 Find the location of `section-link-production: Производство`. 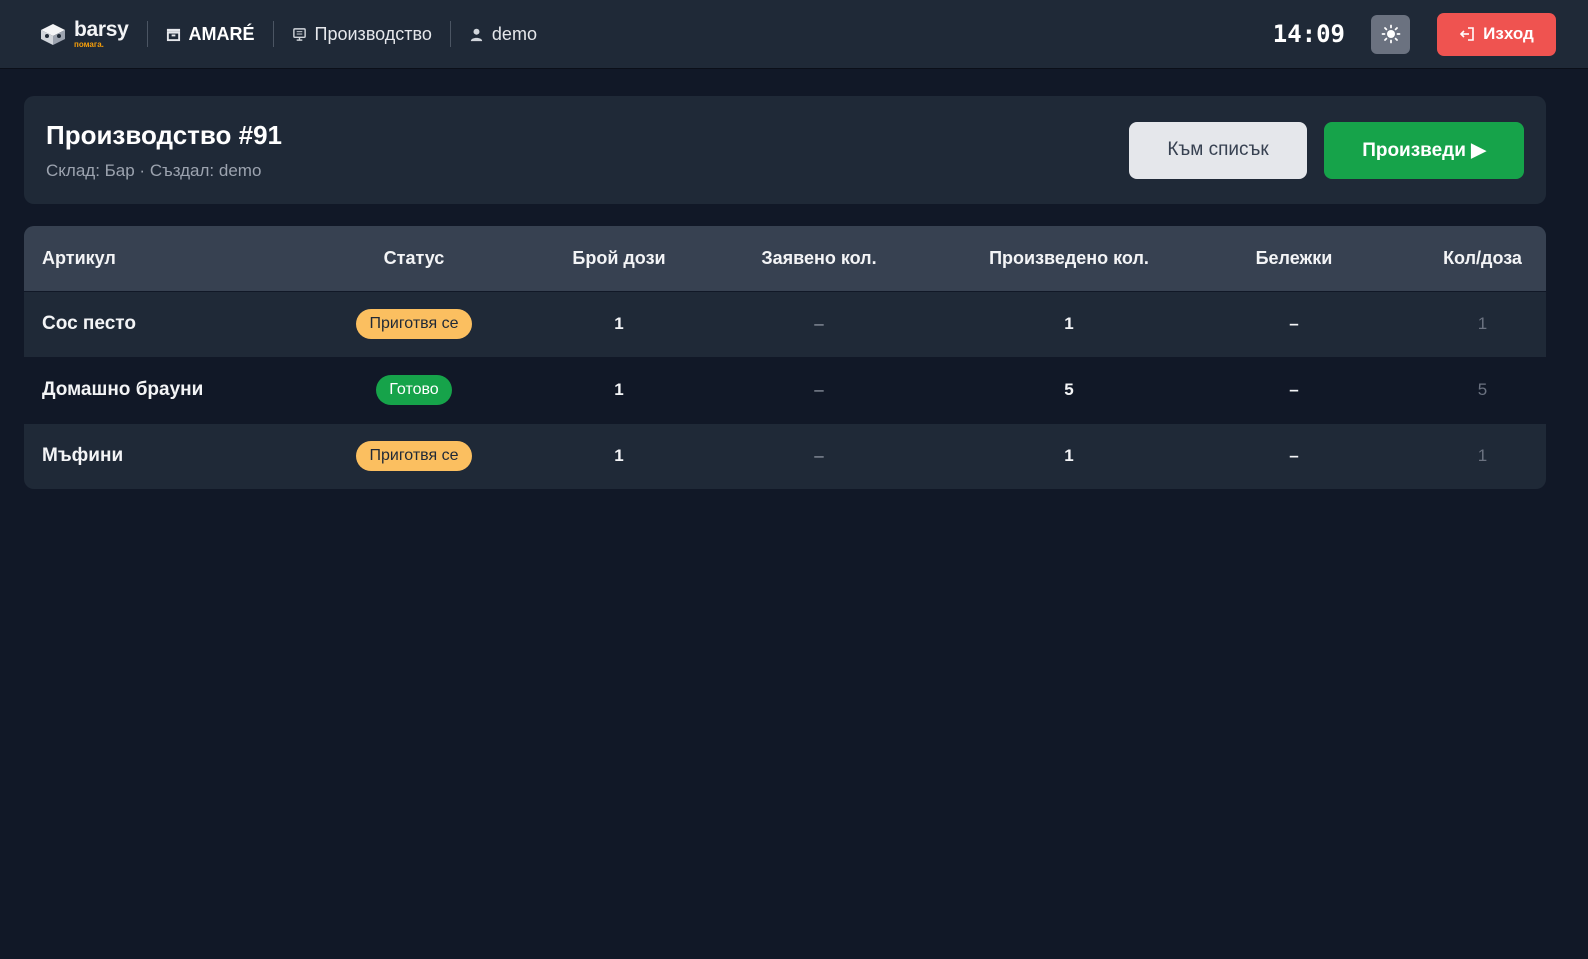

section-link-production: Производство is located at coordinates (362, 34).